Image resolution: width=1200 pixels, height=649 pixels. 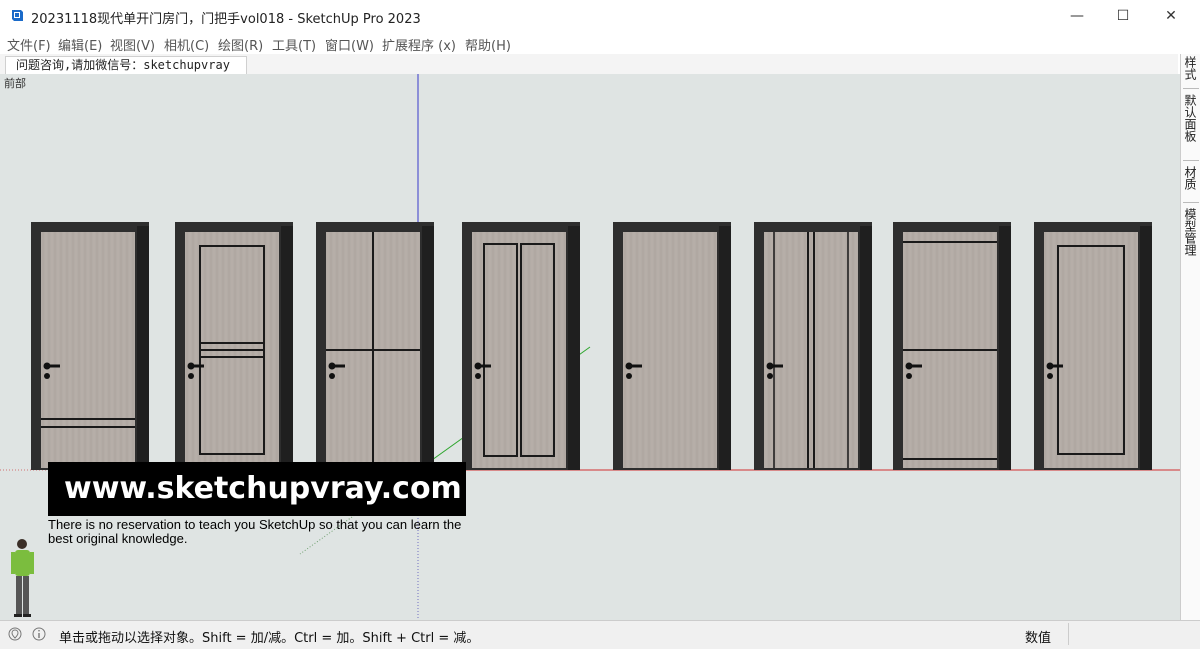 I want to click on minimize-button: —, so click(x=1077, y=16).